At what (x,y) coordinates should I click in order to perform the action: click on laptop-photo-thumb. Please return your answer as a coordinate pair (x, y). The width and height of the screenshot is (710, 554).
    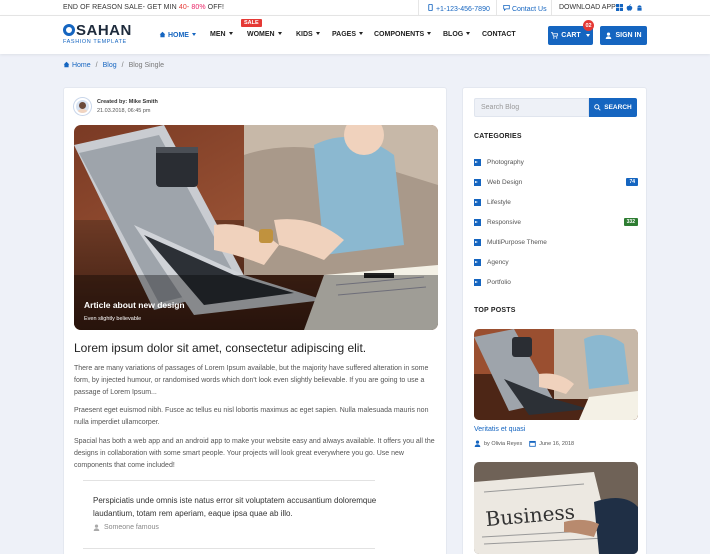
    Looking at the image, I should click on (556, 374).